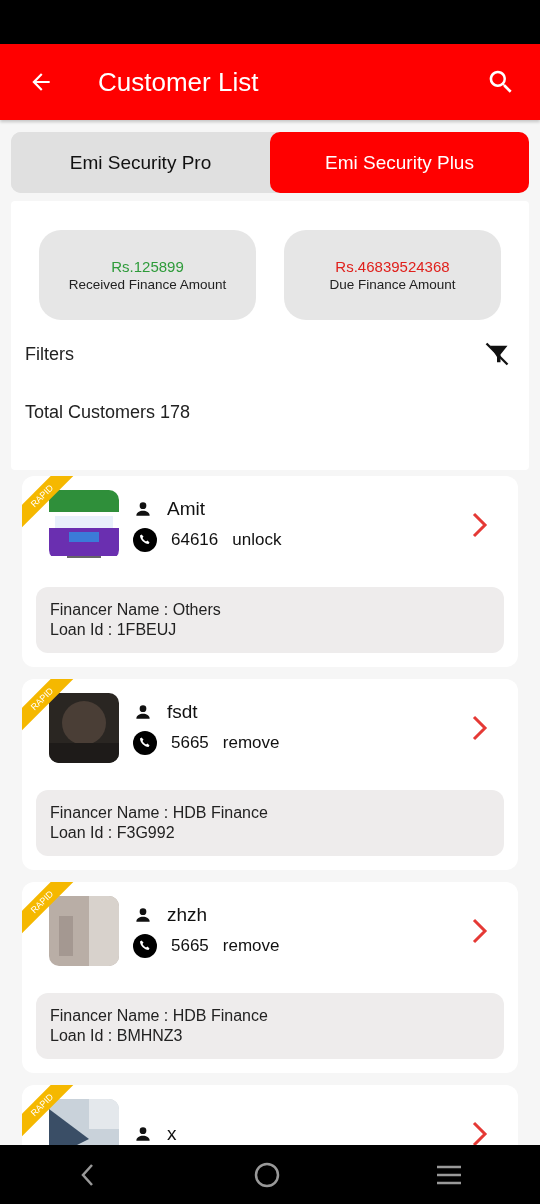 The height and width of the screenshot is (1204, 540). Describe the element at coordinates (113, 833) in the screenshot. I see `loan-id: Loan Id : F3G992` at that location.